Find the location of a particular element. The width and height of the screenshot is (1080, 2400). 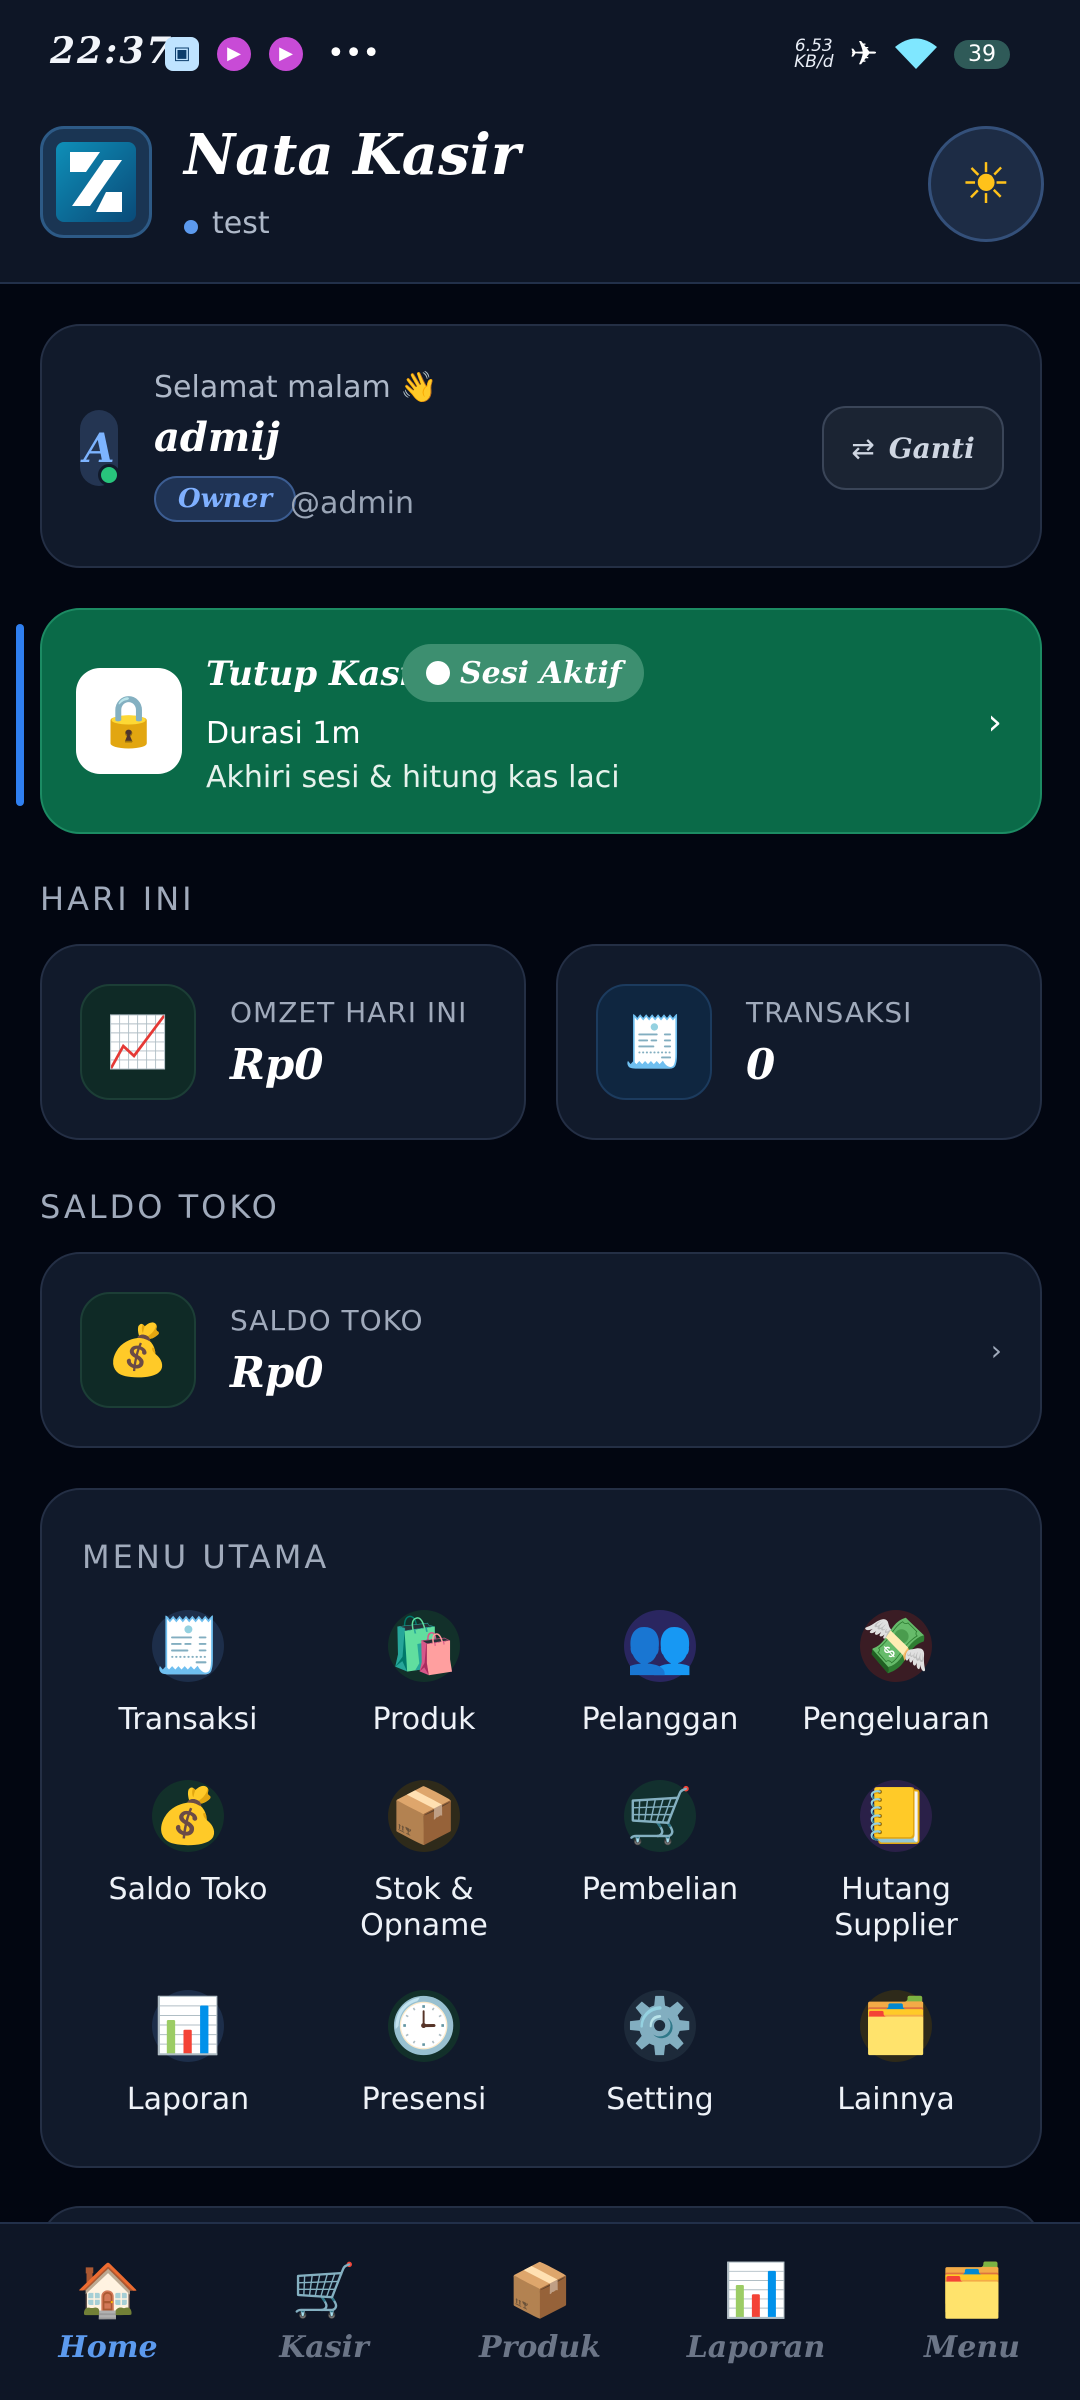

menu-item-produk: 🛍️ Produk is located at coordinates (424, 1674).